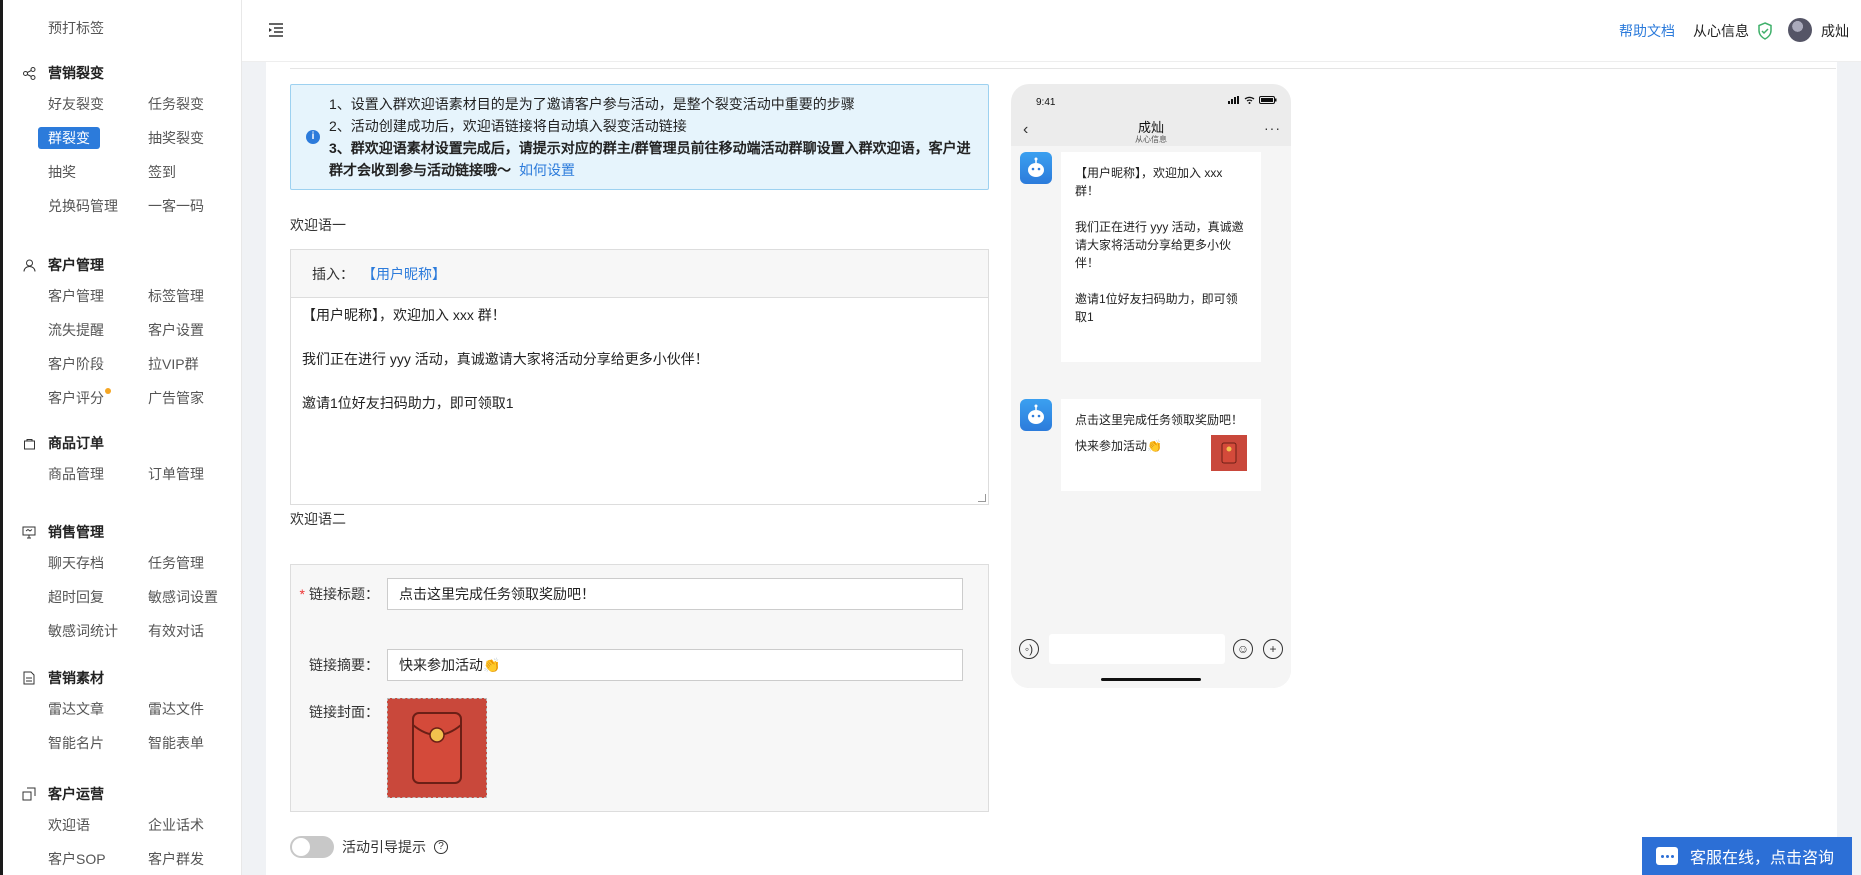 The width and height of the screenshot is (1861, 875). Describe the element at coordinates (176, 330) in the screenshot. I see `sidebar-item: 客户设置` at that location.